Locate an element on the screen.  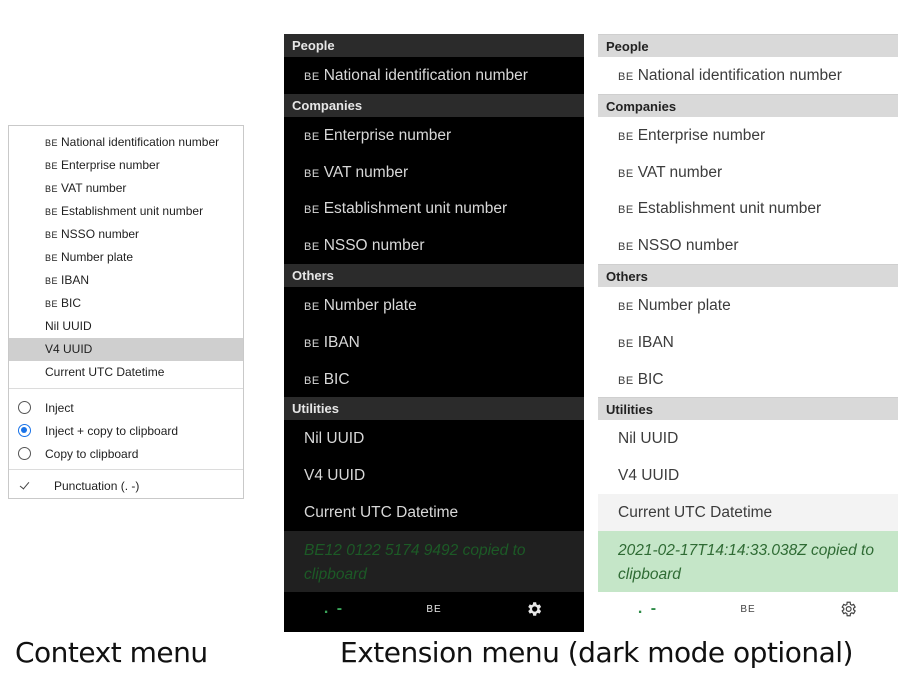
menu-item-label: NSSO number is located at coordinates (688, 246).